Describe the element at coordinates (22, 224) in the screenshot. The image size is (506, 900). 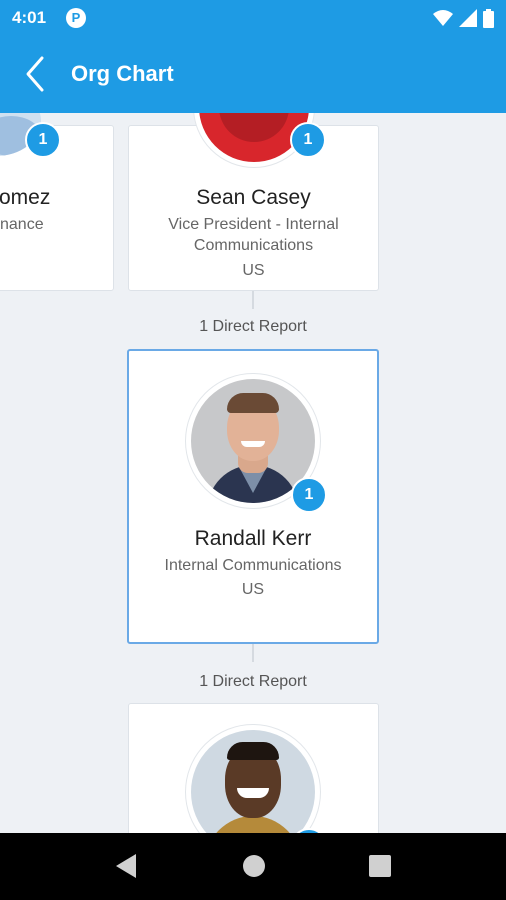
I see `employee-role: nance` at that location.